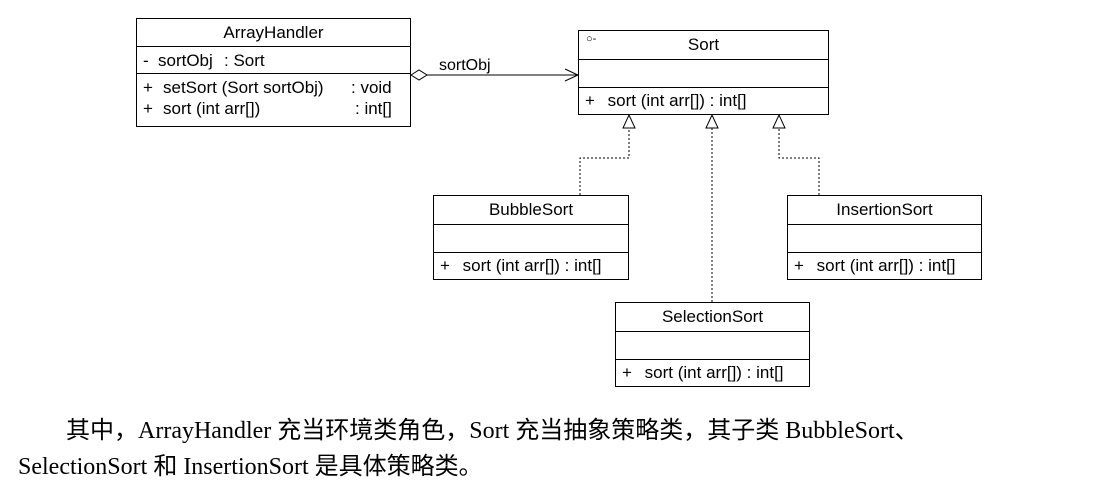 This screenshot has width=1107, height=492. What do you see at coordinates (465, 65) in the screenshot?
I see `association-label: sortObj` at bounding box center [465, 65].